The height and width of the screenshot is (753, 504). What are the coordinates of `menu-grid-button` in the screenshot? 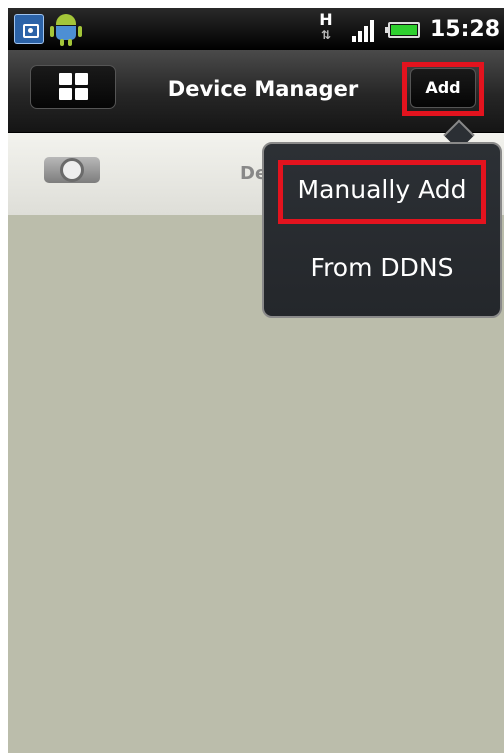 It's located at (73, 87).